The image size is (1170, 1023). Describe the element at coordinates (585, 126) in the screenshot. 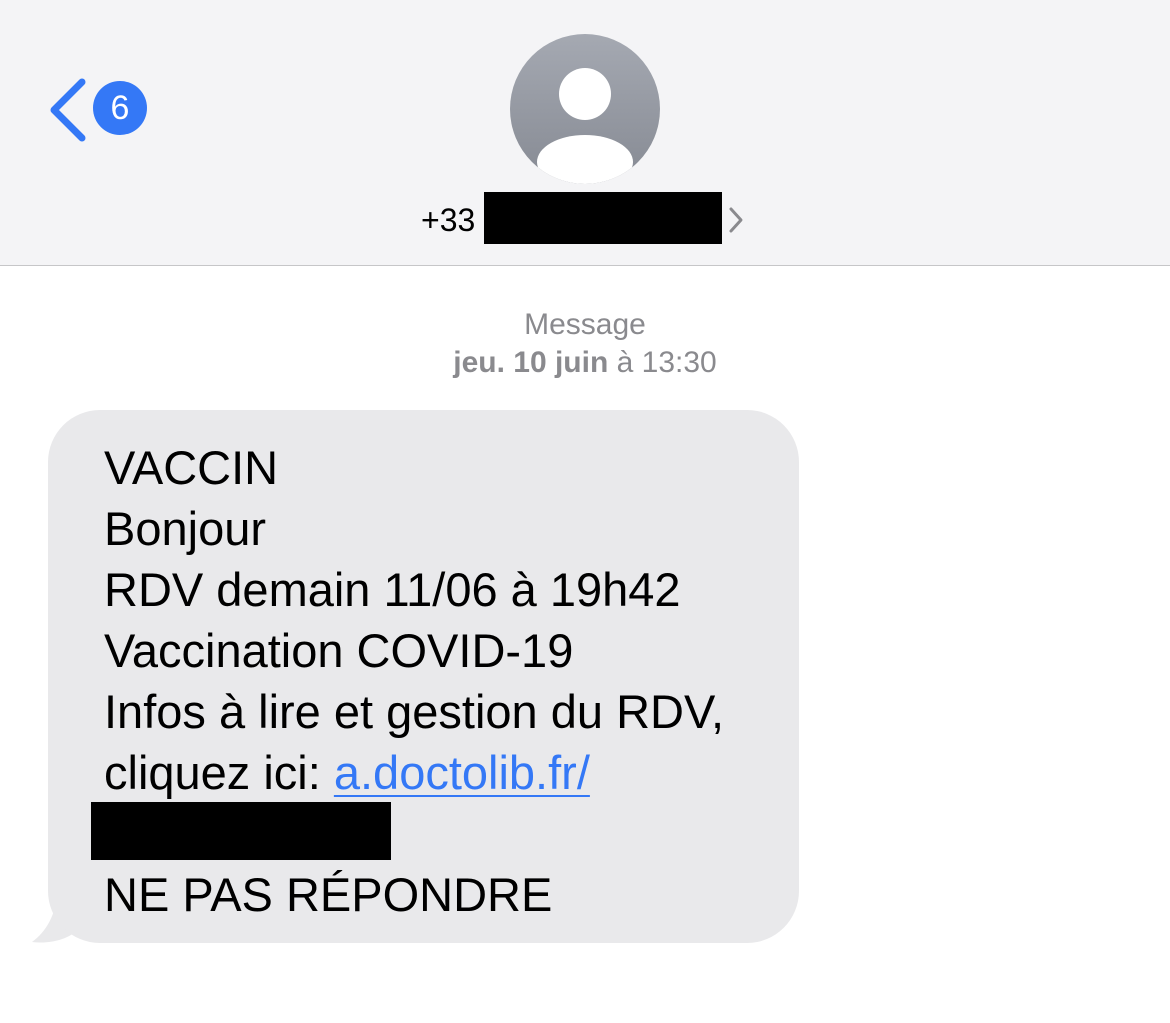

I see `person-icon` at that location.